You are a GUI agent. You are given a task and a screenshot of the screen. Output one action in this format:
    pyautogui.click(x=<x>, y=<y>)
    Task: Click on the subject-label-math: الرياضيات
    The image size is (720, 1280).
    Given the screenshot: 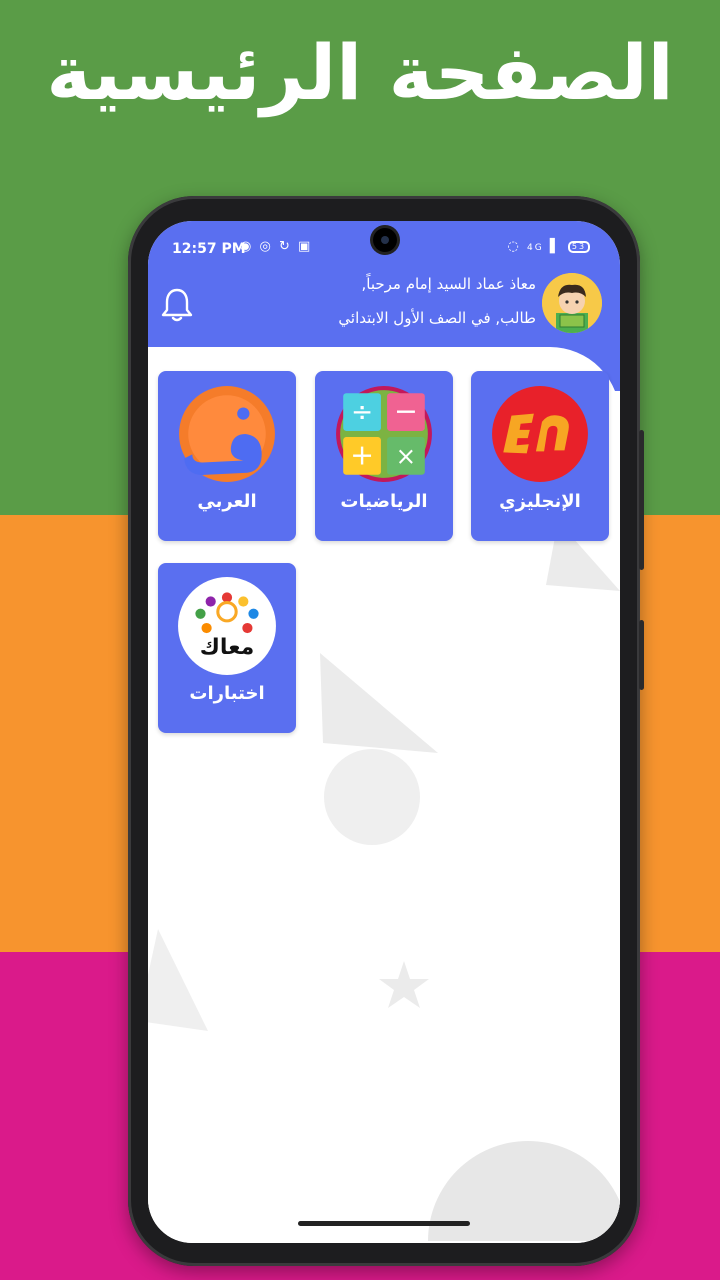 What is the action you would take?
    pyautogui.click(x=384, y=501)
    